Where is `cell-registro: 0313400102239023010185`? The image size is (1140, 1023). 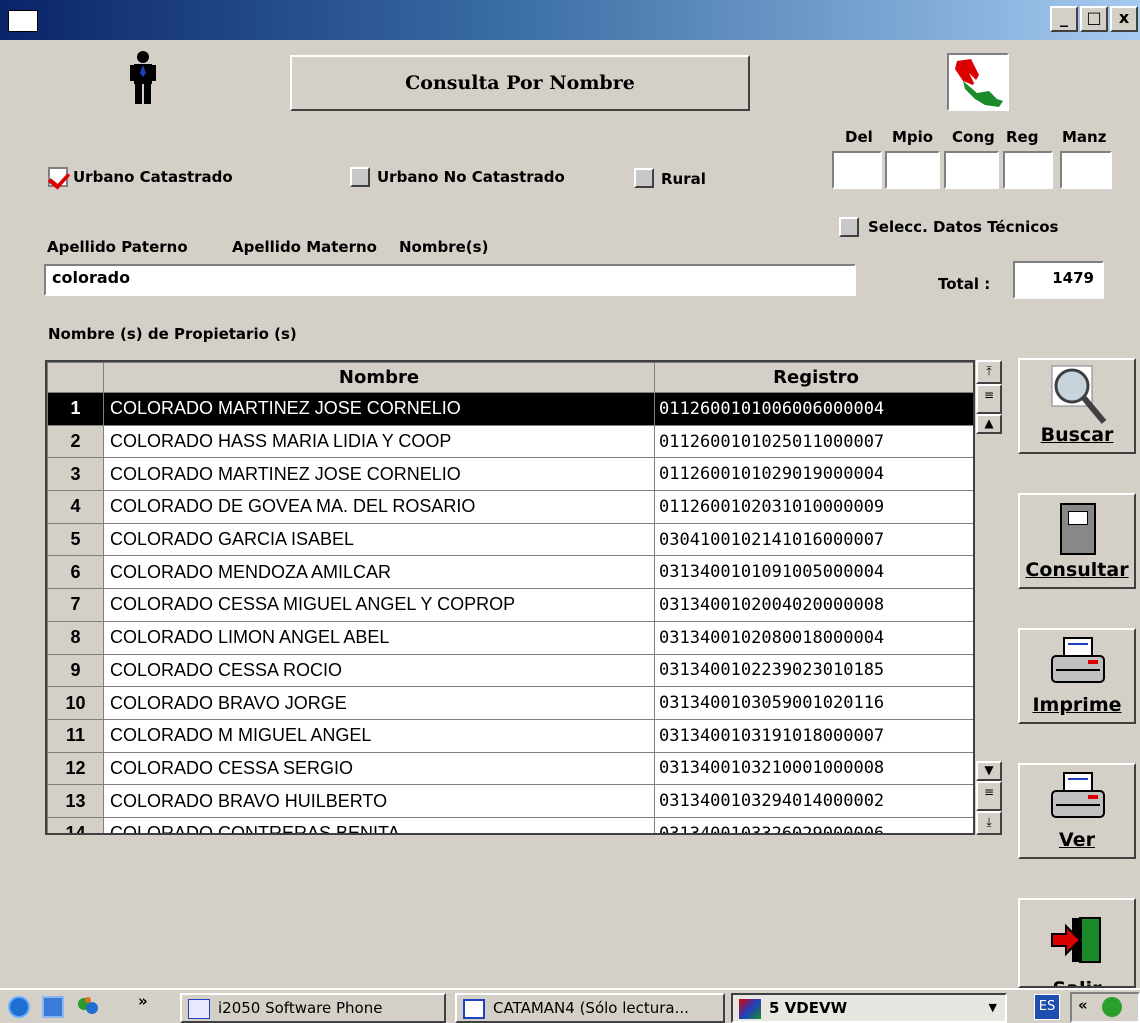 cell-registro: 0313400102239023010185 is located at coordinates (813, 670).